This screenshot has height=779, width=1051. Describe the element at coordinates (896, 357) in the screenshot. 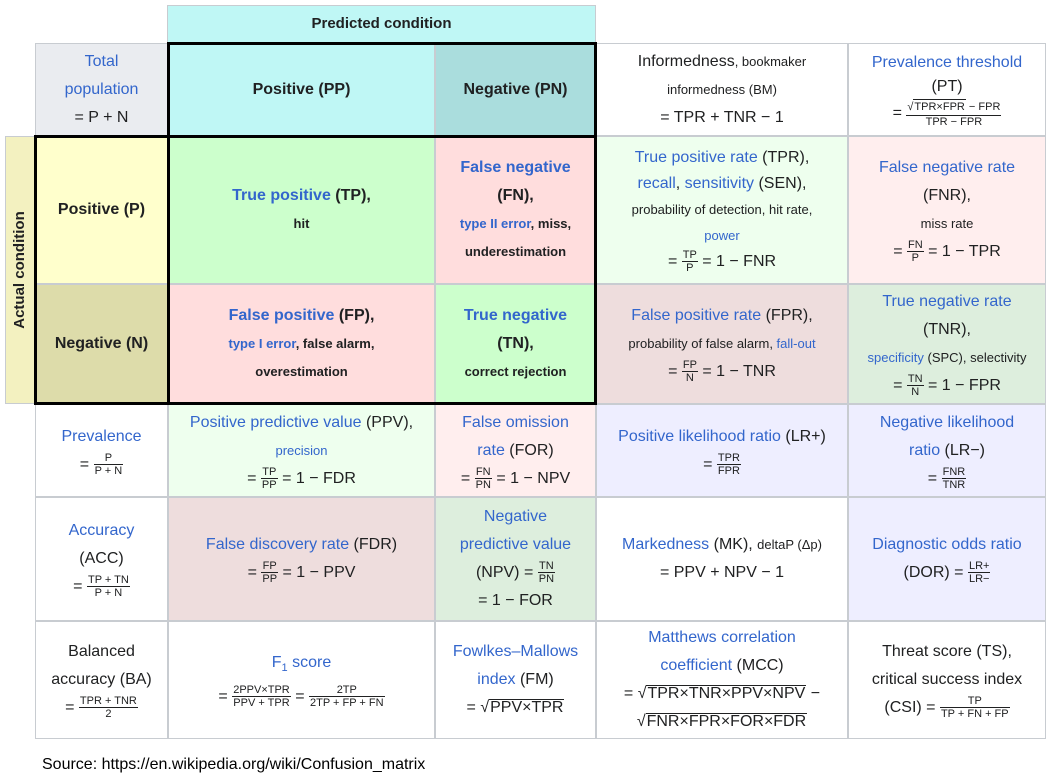

I see `specificity-link: specificity` at that location.